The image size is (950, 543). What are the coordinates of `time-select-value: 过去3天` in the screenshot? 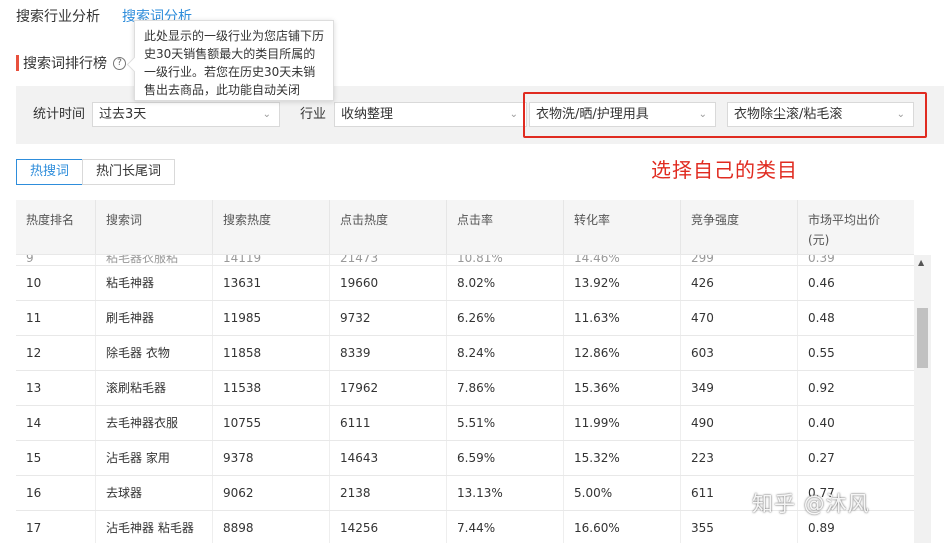 It's located at (123, 114).